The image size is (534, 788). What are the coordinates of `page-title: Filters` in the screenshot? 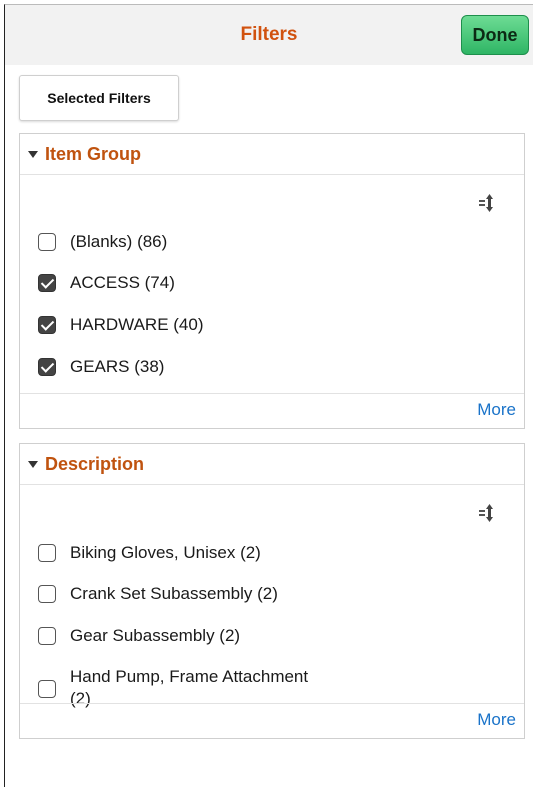 It's located at (269, 34).